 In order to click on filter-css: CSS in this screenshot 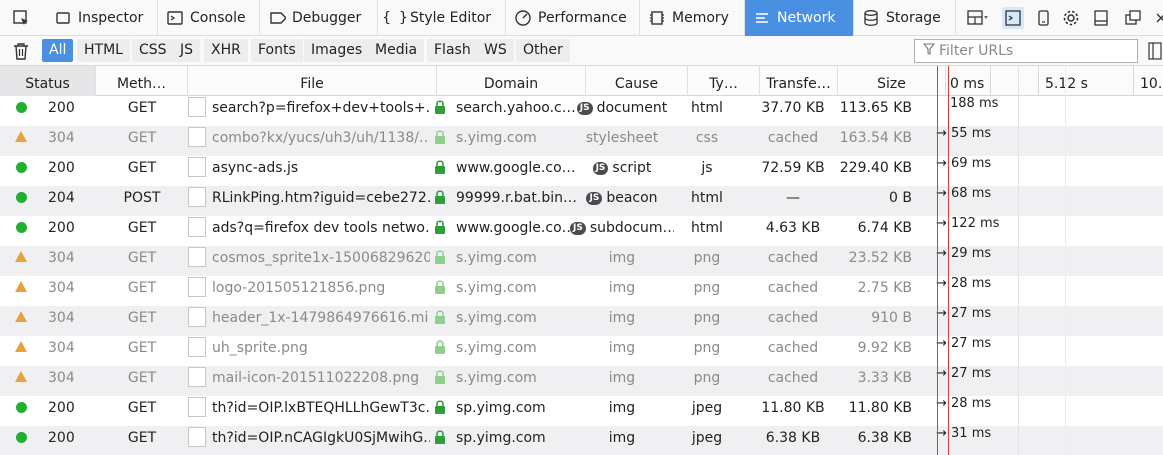, I will do `click(153, 50)`.